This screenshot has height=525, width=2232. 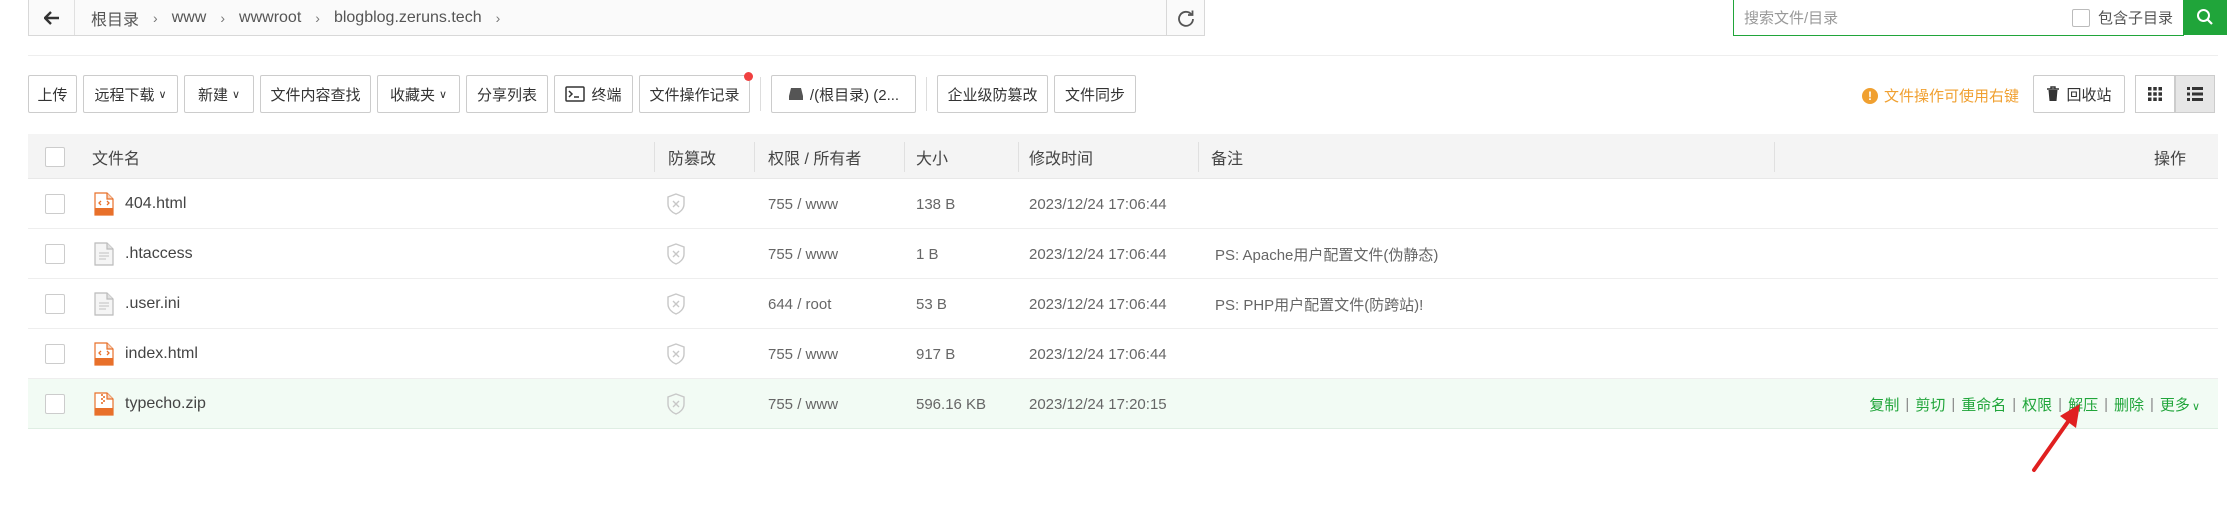 I want to click on file-name: .user.ini, so click(x=152, y=304).